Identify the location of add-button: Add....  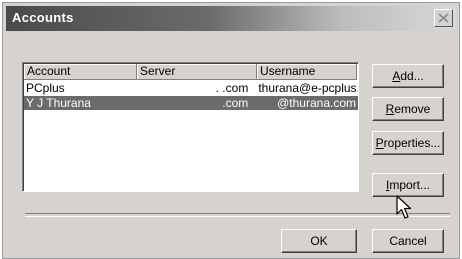
(408, 76).